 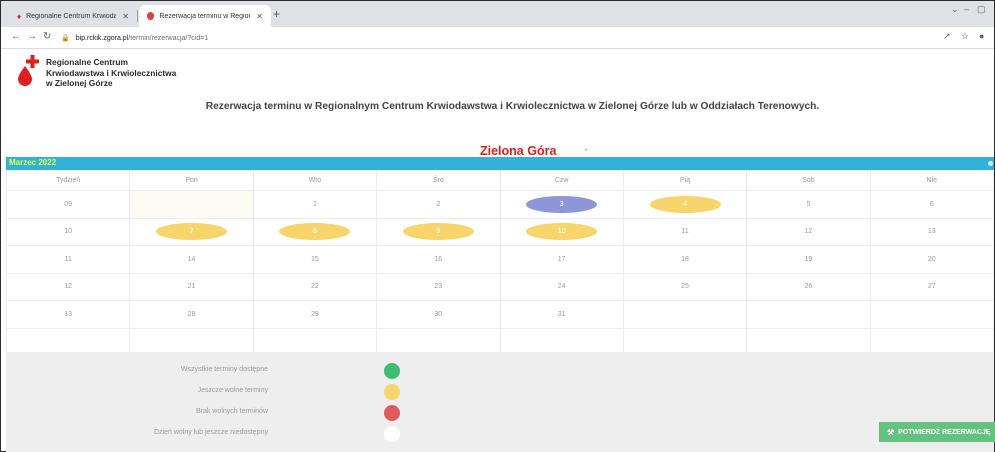 What do you see at coordinates (966, 9) in the screenshot?
I see `minimize-icon: –` at bounding box center [966, 9].